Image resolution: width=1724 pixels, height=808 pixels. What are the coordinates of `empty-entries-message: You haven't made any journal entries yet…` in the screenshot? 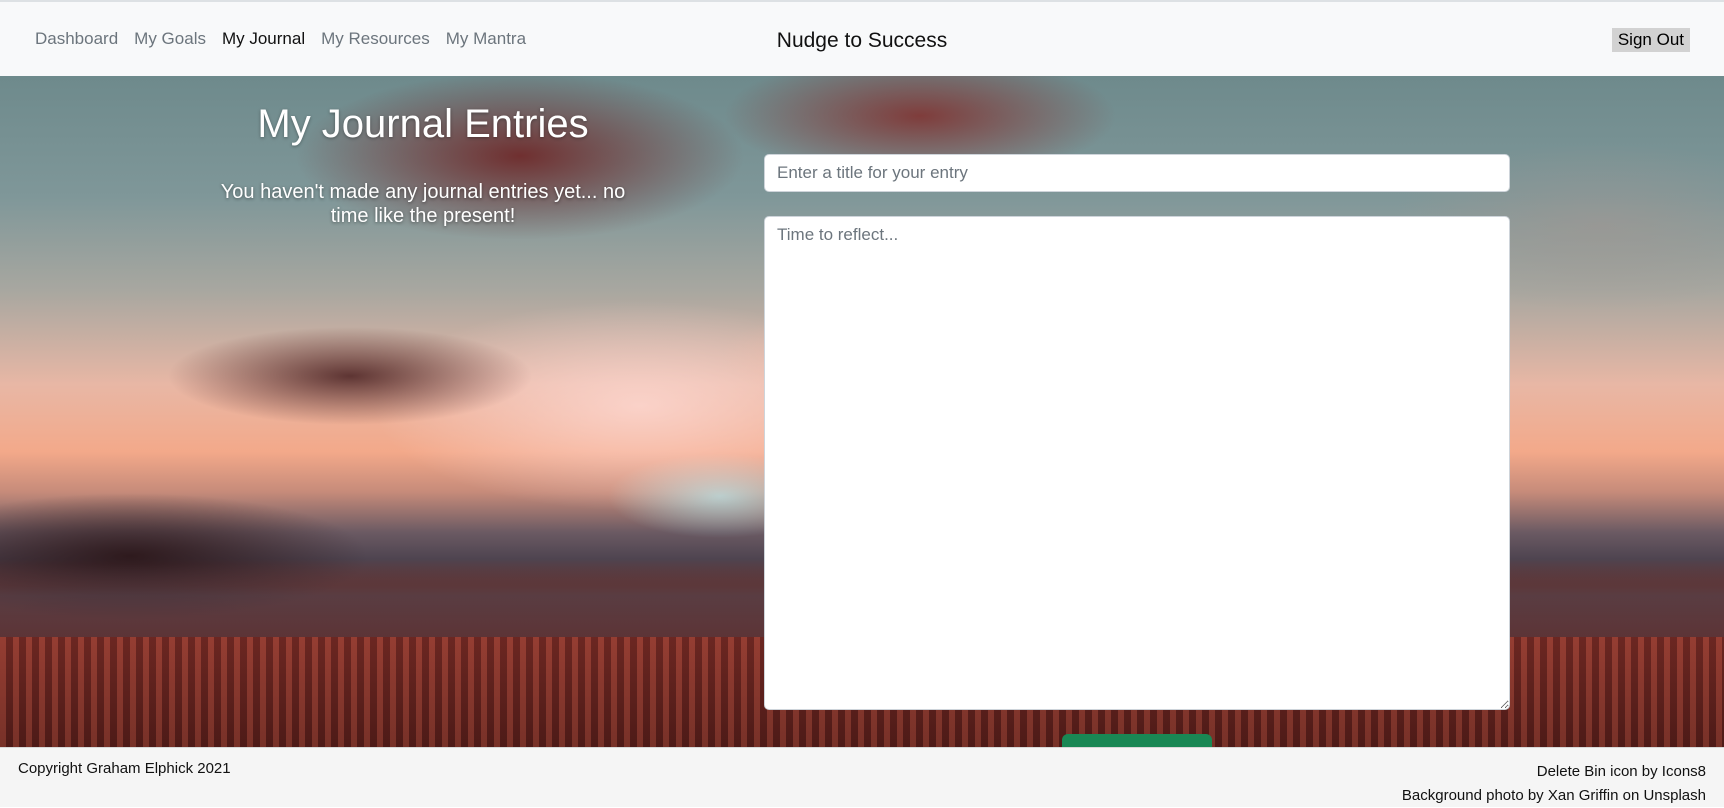 It's located at (423, 204).